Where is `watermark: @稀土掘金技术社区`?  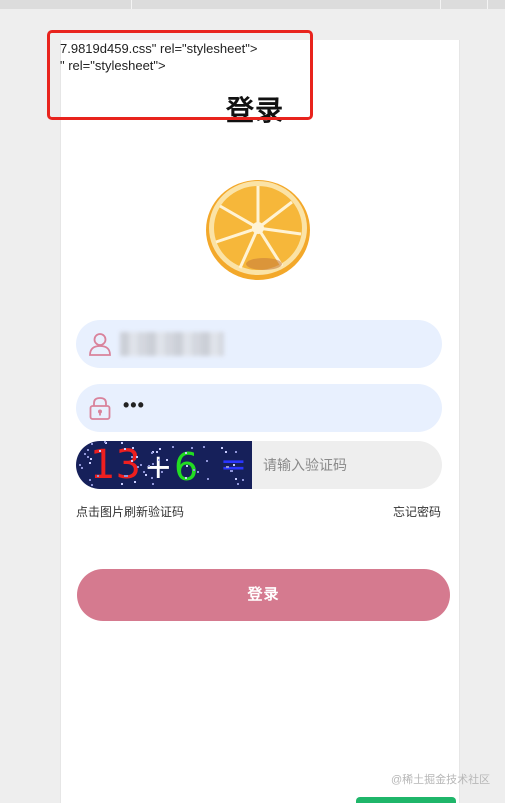 watermark: @稀土掘金技术社区 is located at coordinates (441, 780).